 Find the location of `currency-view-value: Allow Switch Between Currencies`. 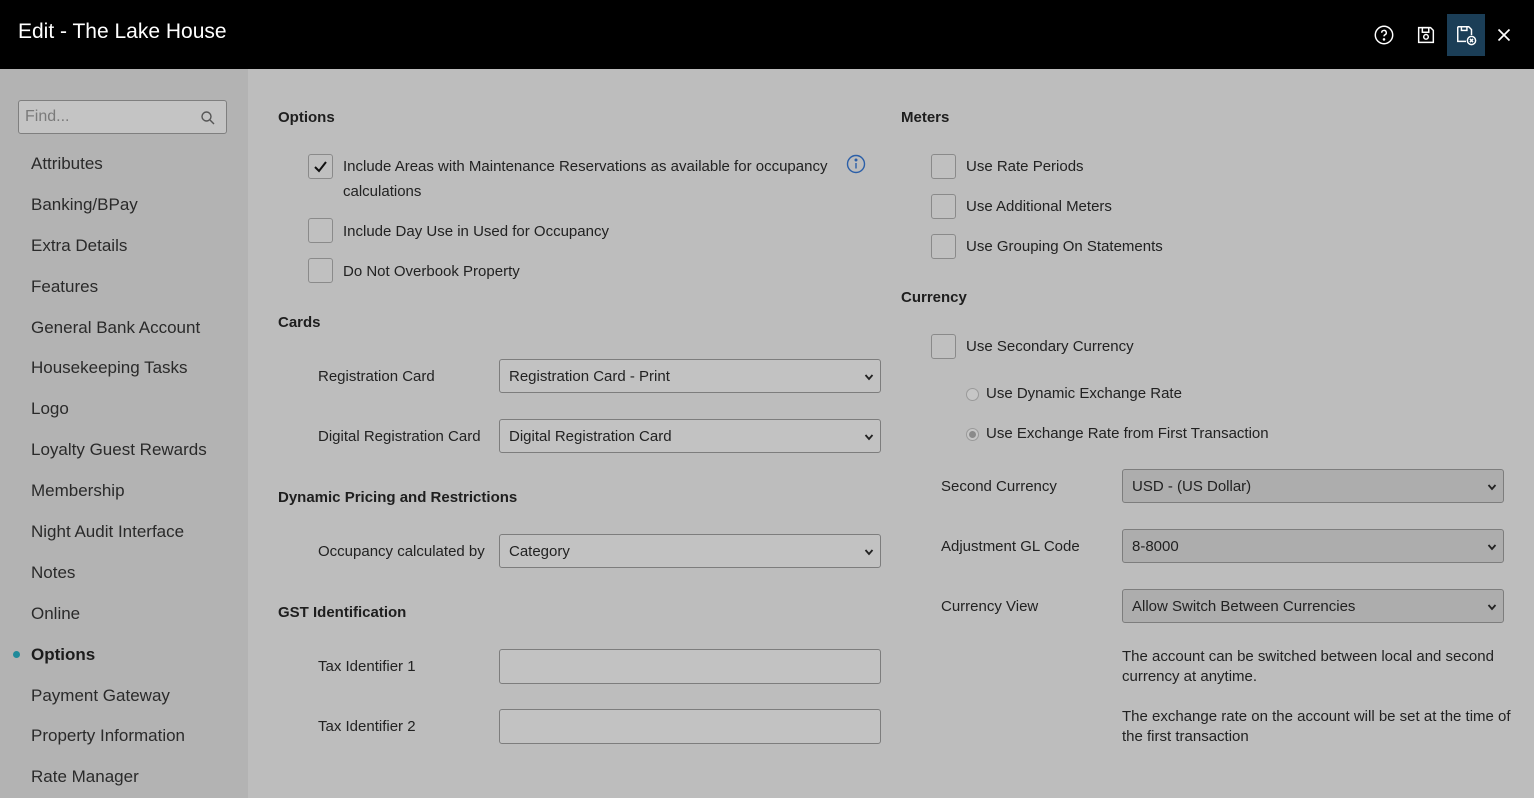

currency-view-value: Allow Switch Between Currencies is located at coordinates (1244, 606).